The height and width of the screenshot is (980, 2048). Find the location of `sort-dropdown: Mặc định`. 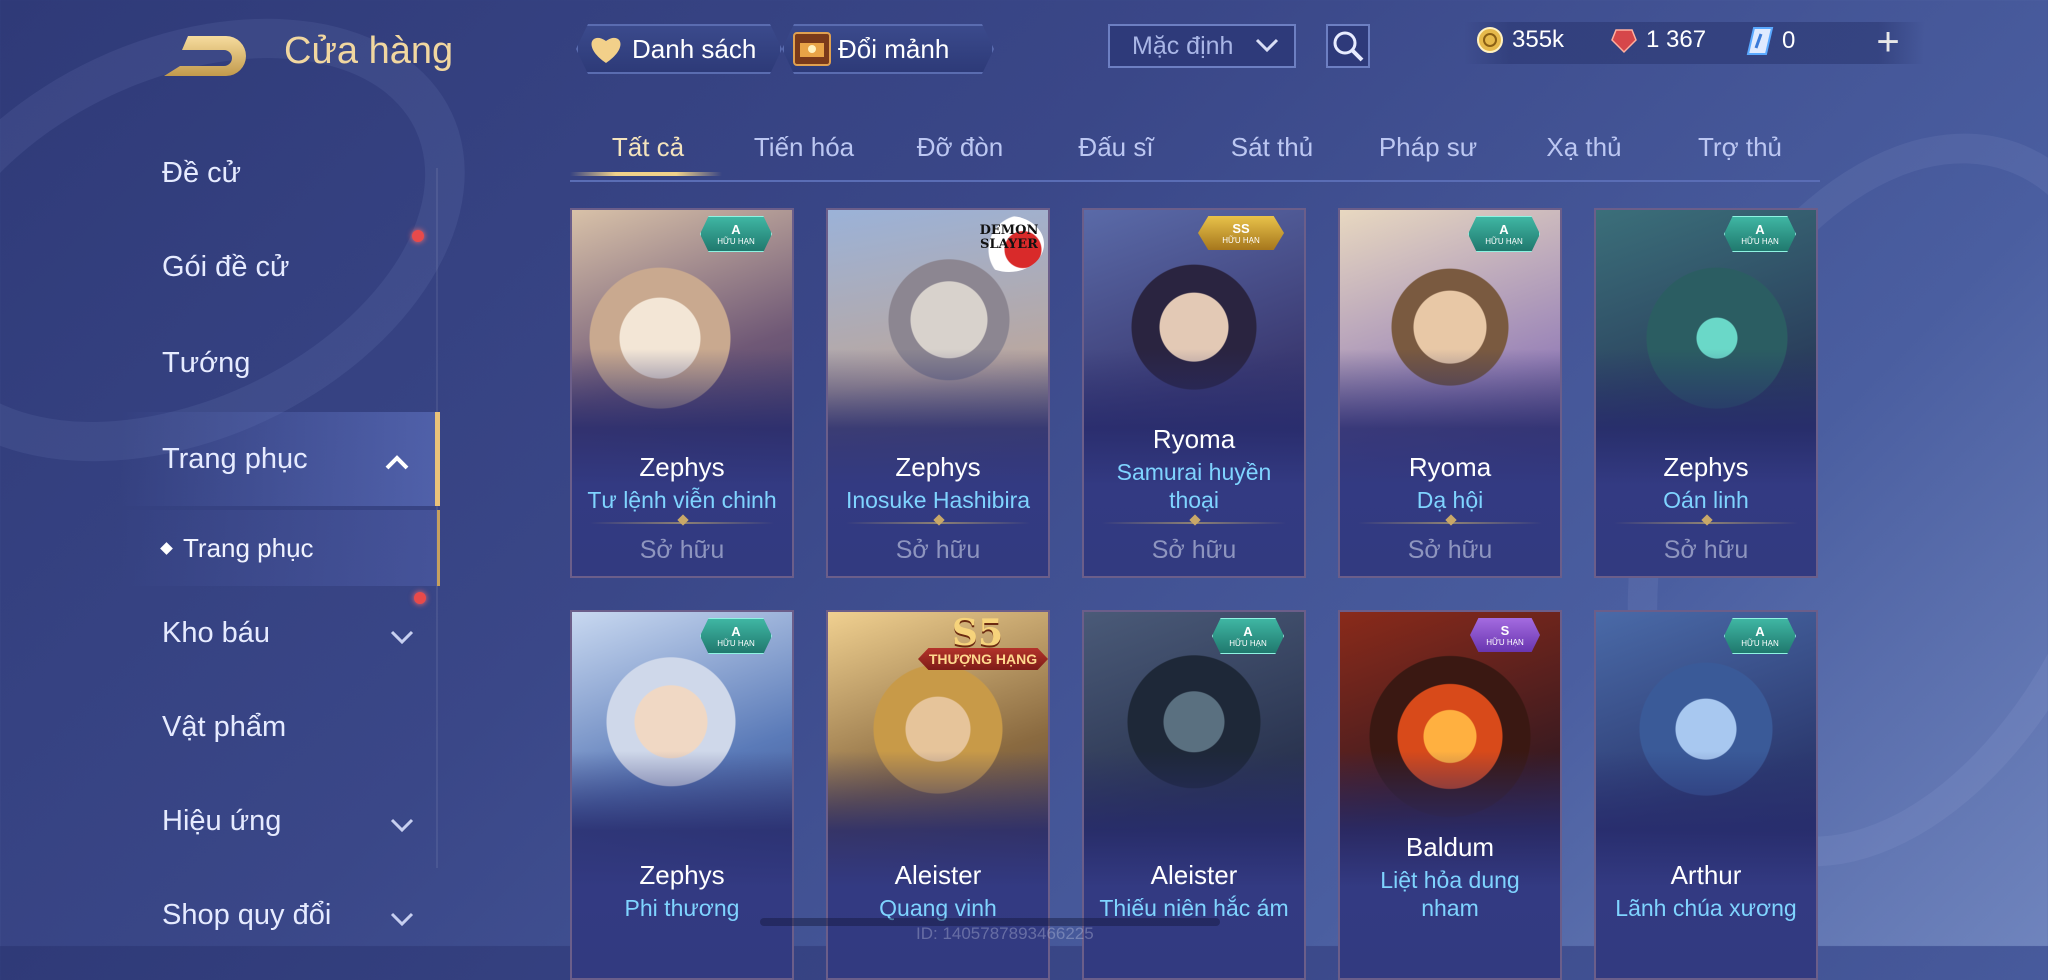

sort-dropdown: Mặc định is located at coordinates (1202, 46).